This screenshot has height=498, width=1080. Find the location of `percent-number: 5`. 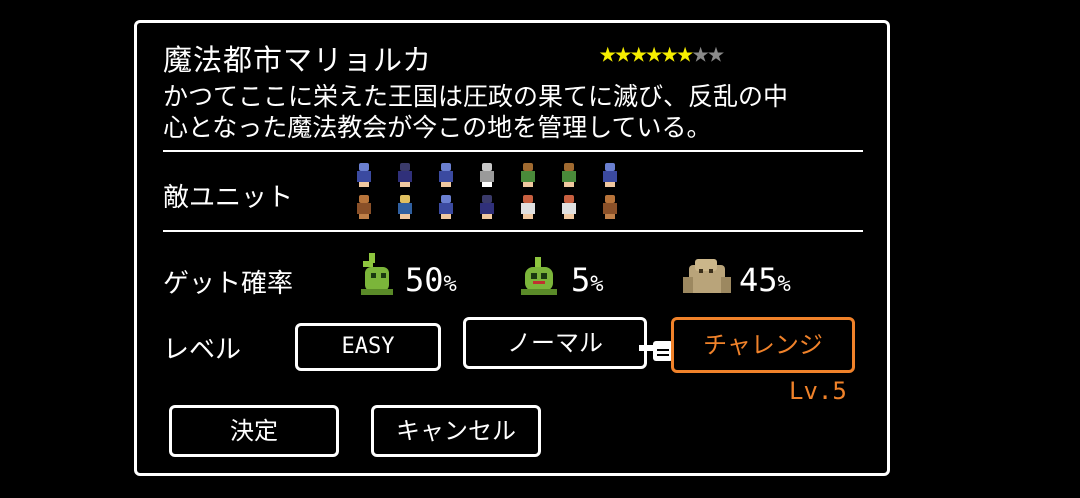

percent-number: 5 is located at coordinates (581, 280).